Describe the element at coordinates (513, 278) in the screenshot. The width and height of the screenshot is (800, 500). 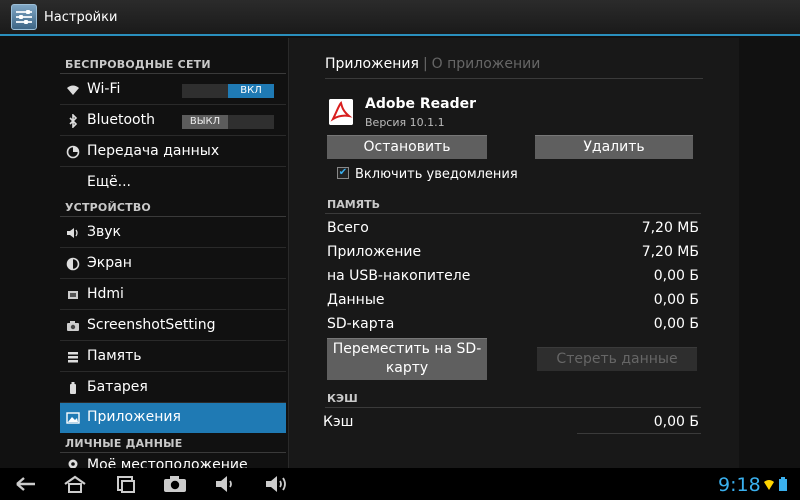
I see `memory-row: на USB-накопителе 0,00 Б` at that location.